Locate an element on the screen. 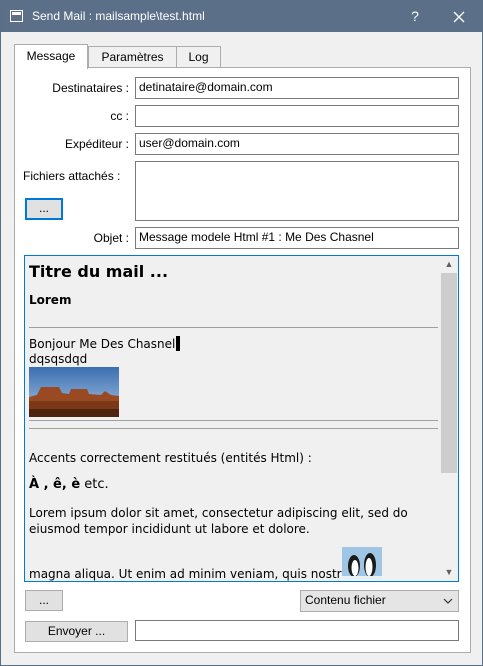 This screenshot has height=666, width=483. close-button is located at coordinates (459, 17).